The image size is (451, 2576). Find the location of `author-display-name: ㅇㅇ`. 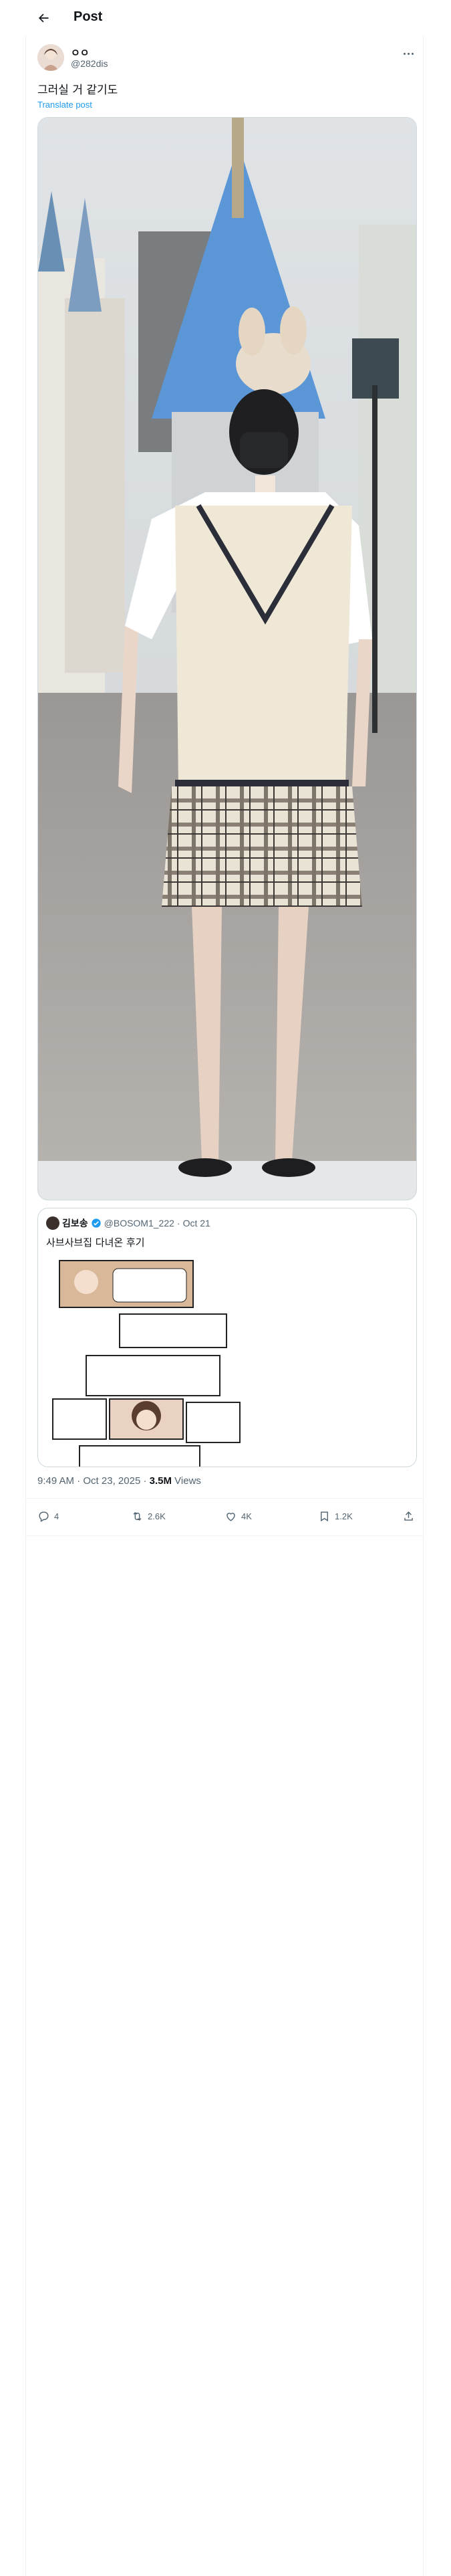

author-display-name: ㅇㅇ is located at coordinates (80, 53).